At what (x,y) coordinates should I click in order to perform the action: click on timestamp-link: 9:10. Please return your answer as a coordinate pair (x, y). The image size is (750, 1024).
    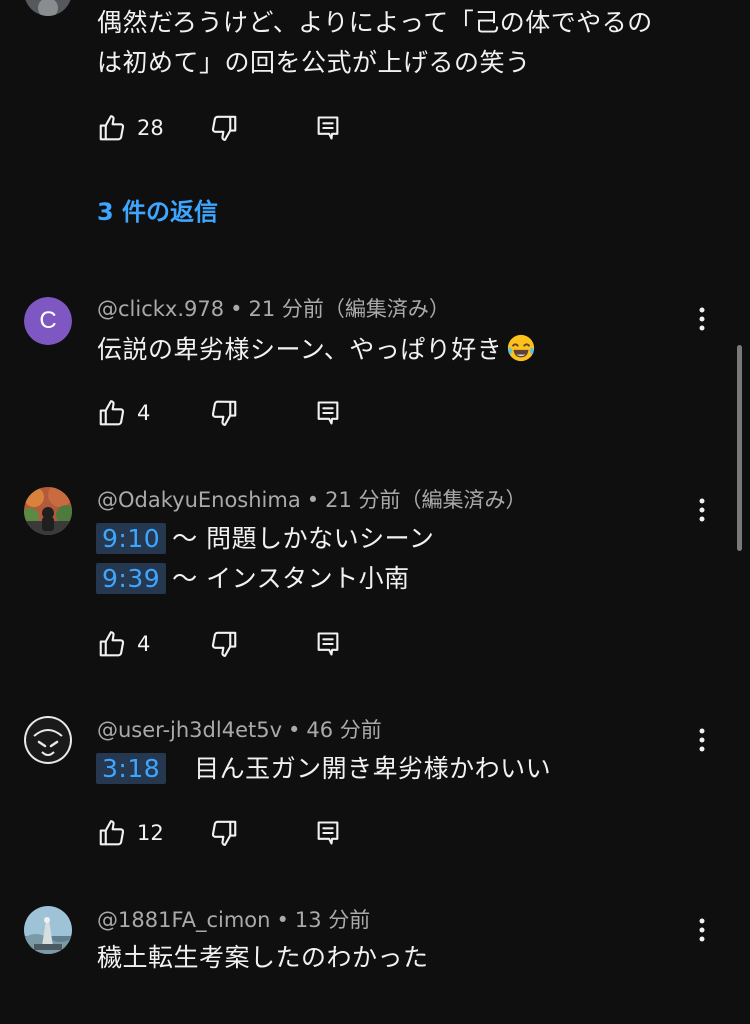
    Looking at the image, I should click on (131, 538).